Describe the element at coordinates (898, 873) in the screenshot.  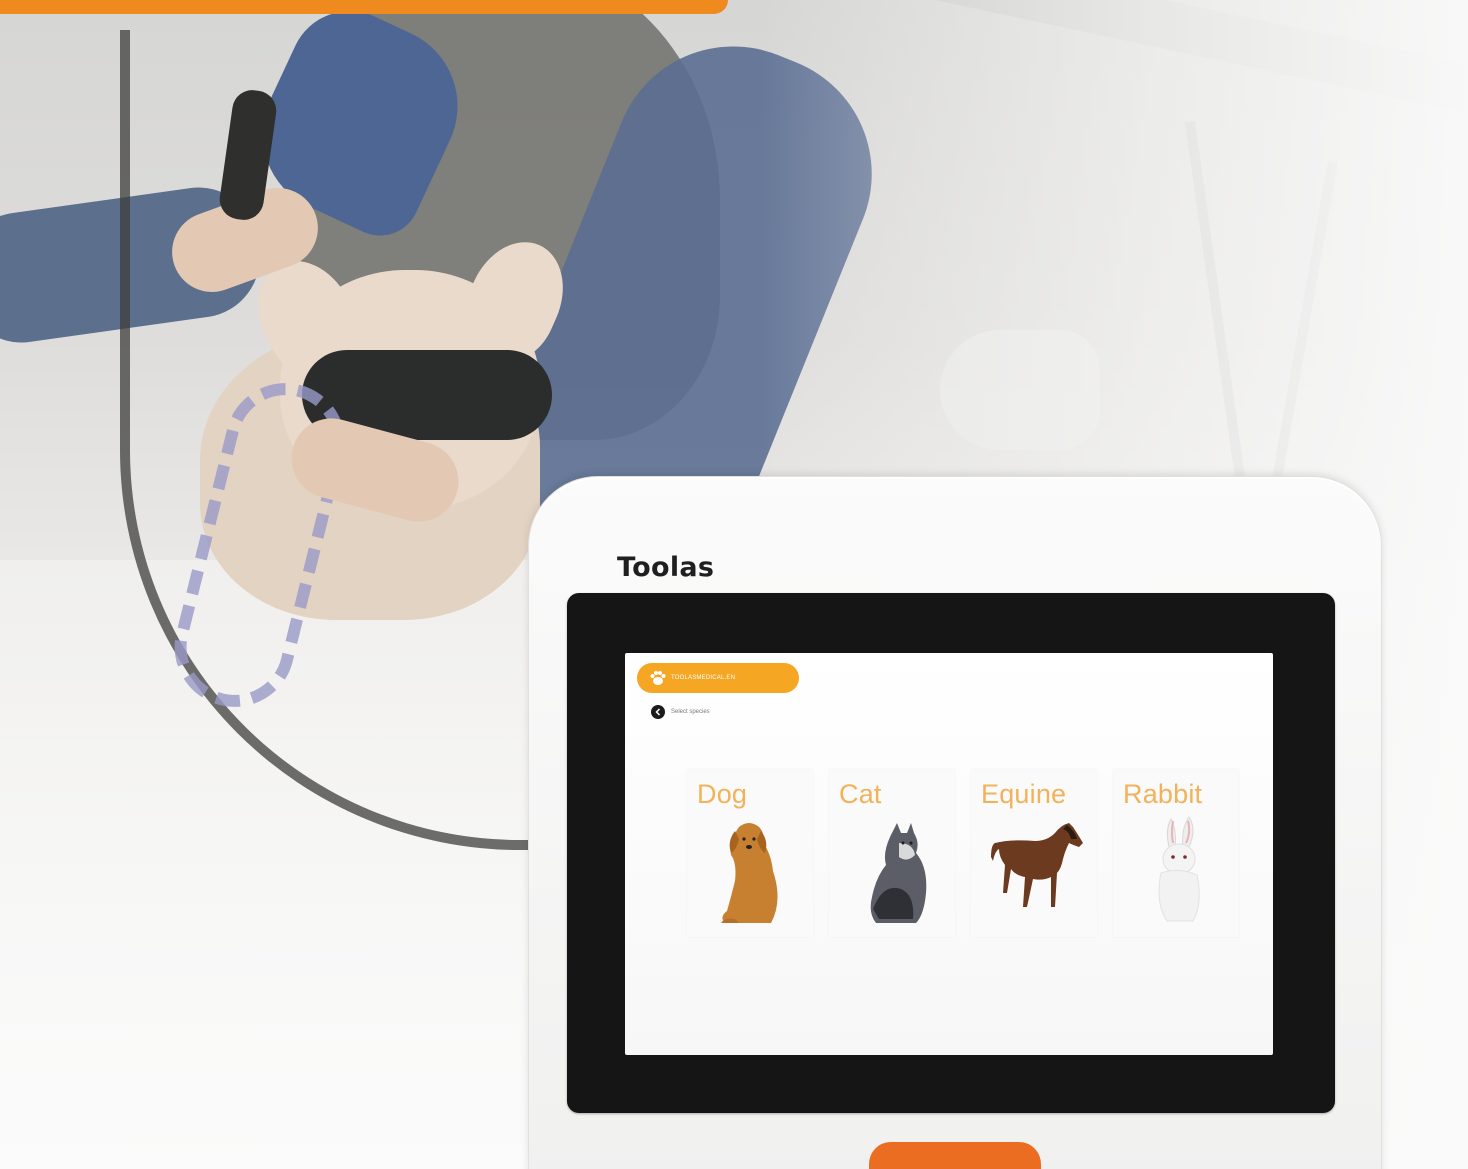
I see `cat-icon` at that location.